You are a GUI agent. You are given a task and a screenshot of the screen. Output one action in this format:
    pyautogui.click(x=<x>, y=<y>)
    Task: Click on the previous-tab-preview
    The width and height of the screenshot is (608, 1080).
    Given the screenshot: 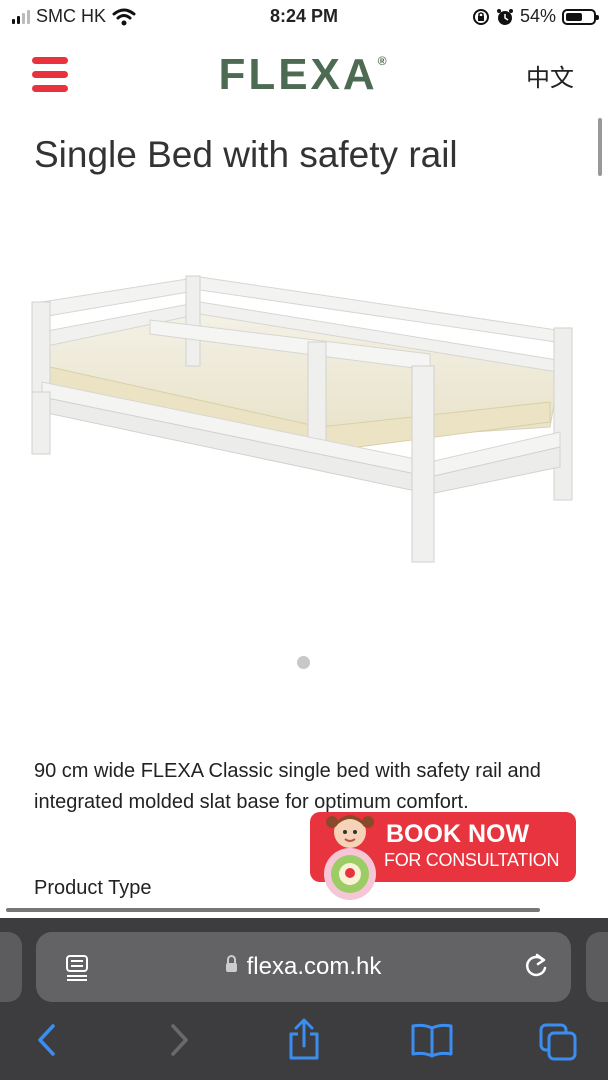 What is the action you would take?
    pyautogui.click(x=11, y=967)
    